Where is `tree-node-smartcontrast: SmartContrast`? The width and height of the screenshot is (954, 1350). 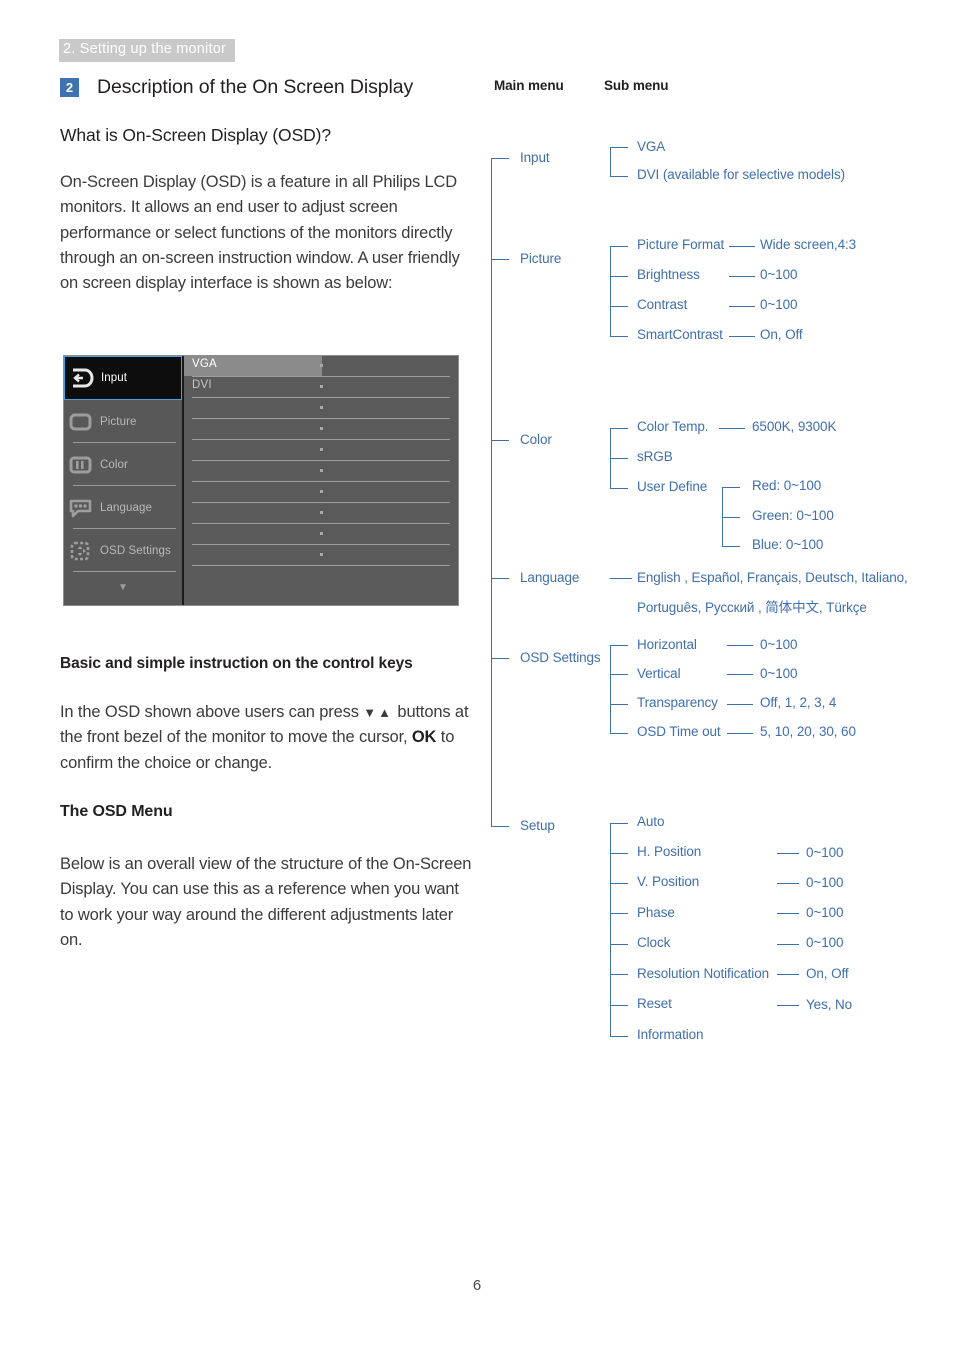
tree-node-smartcontrast: SmartContrast is located at coordinates (680, 334).